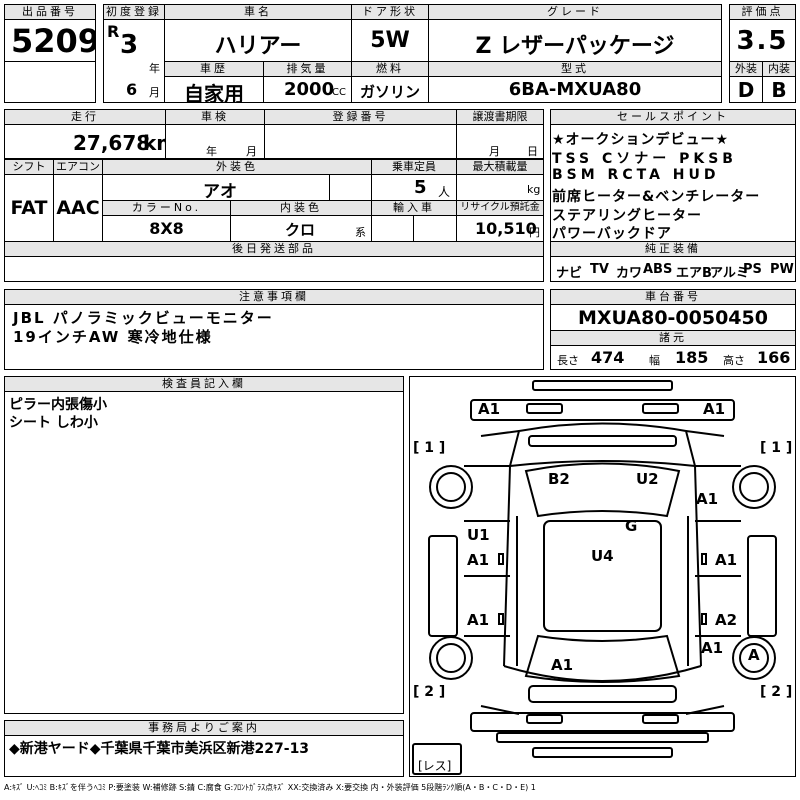  What do you see at coordinates (112, 143) in the screenshot?
I see `mileage-value: 27,678` at bounding box center [112, 143].